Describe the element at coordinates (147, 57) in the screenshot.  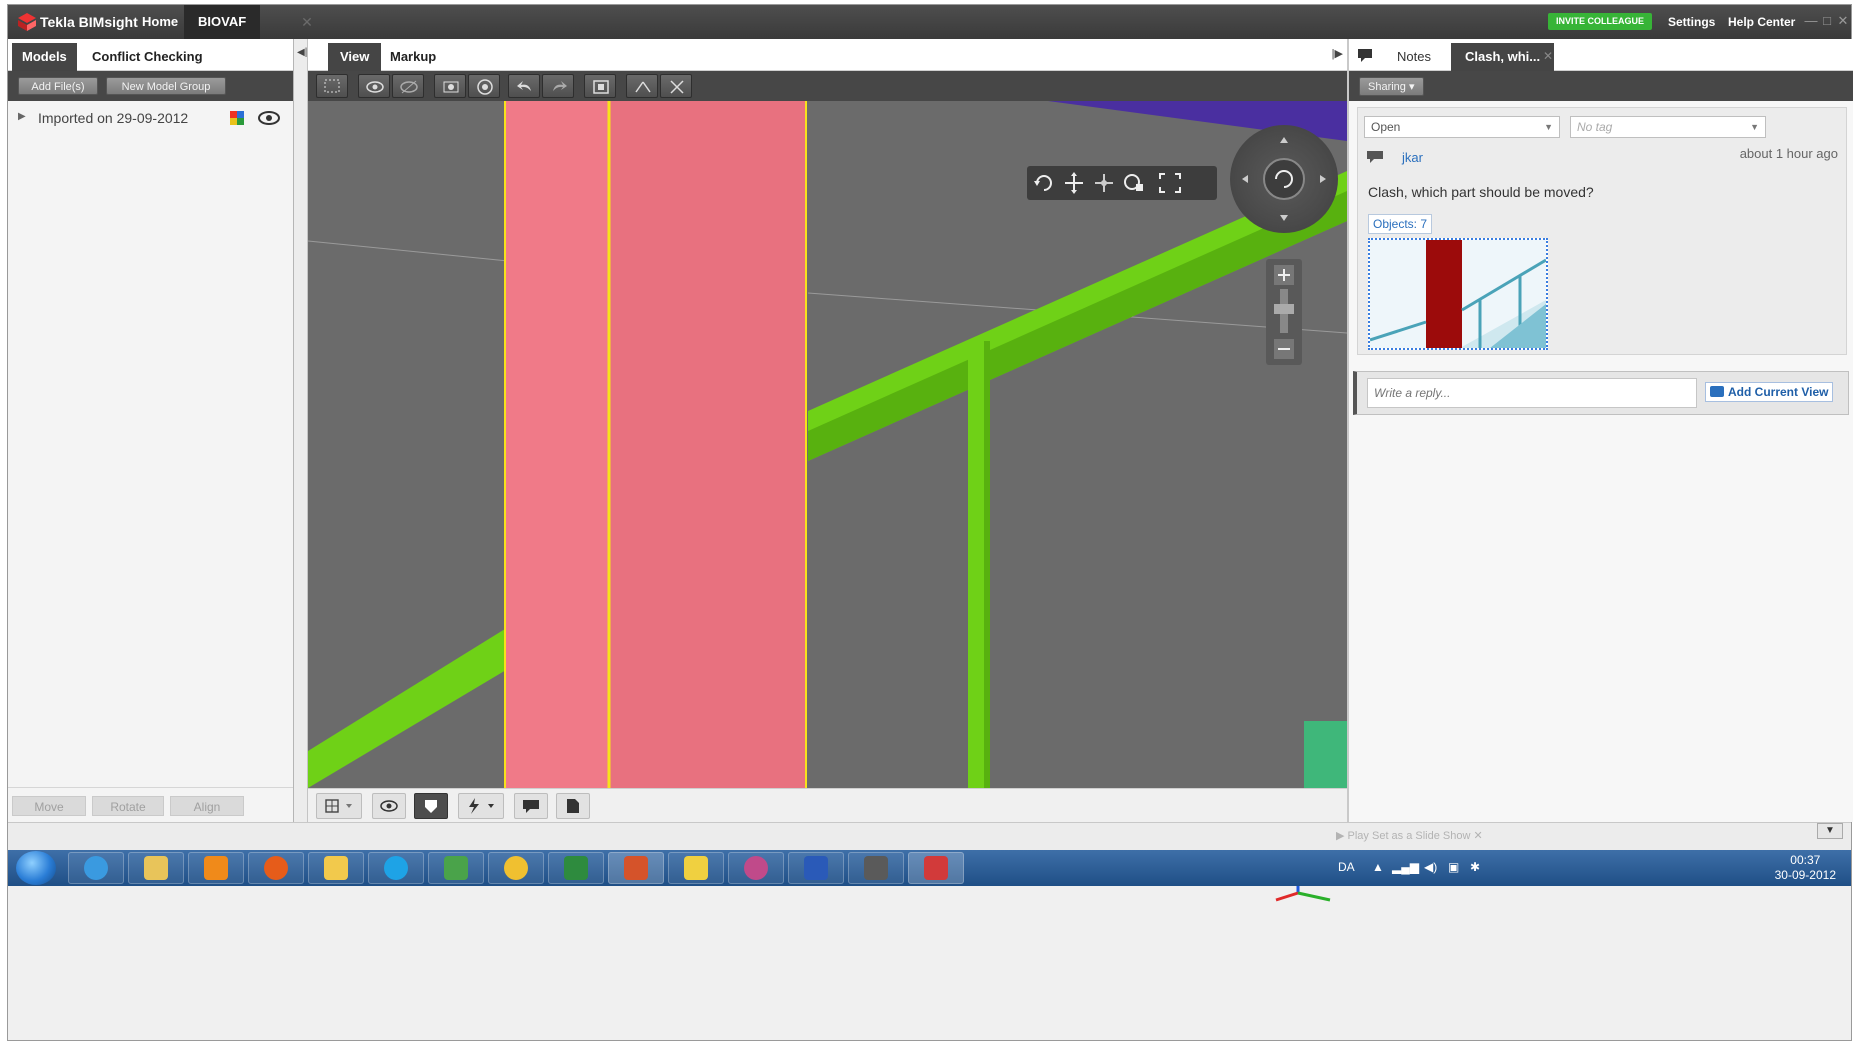
I see `tab-conflict-checking: Conflict Checking` at that location.